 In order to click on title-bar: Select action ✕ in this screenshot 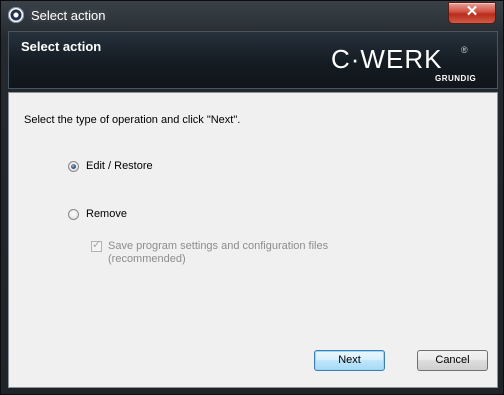, I will do `click(252, 16)`.